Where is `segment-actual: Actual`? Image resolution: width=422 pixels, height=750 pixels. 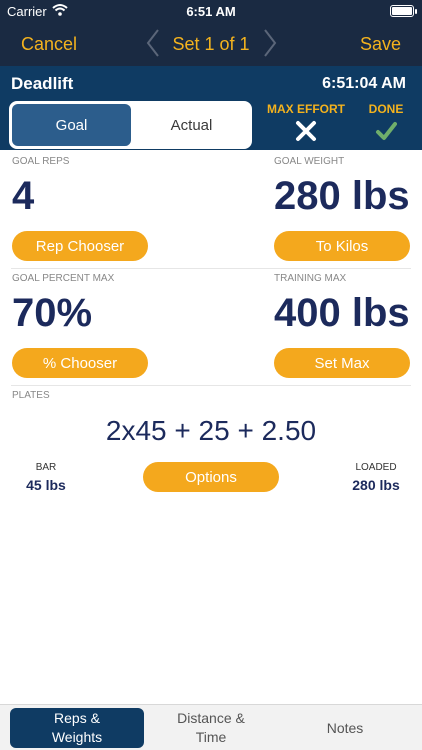
segment-actual: Actual is located at coordinates (191, 125).